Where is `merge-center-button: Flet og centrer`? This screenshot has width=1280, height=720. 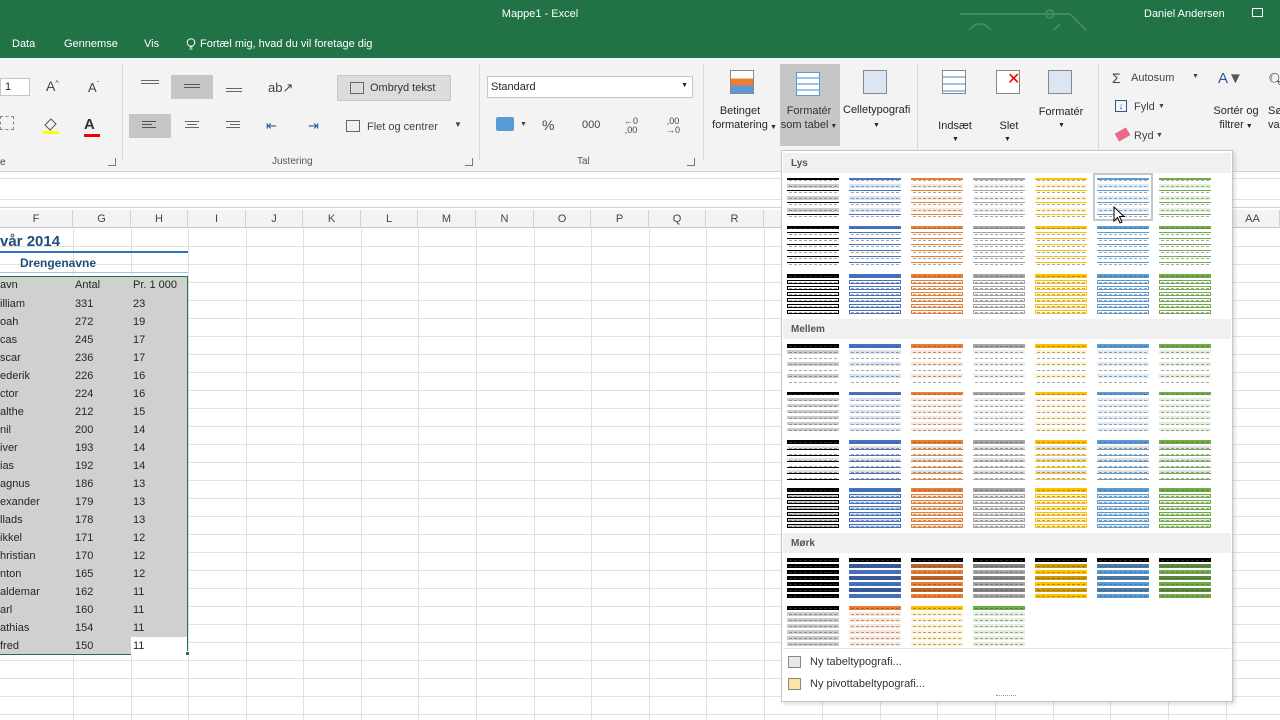 merge-center-button: Flet og centrer is located at coordinates (402, 127).